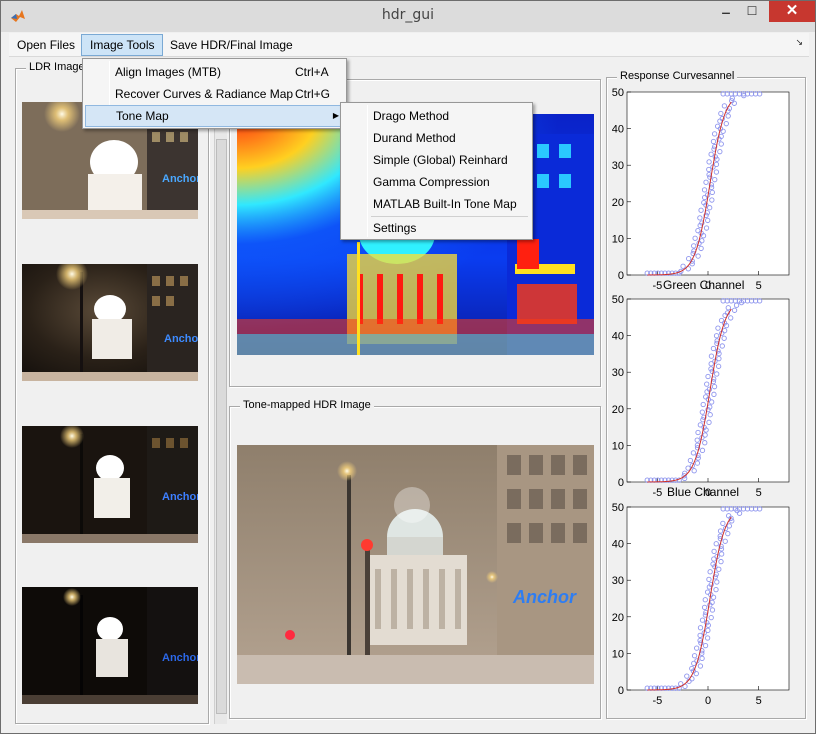 Image resolution: width=816 pixels, height=734 pixels. I want to click on red-channel-plot: 50 40 30 20 10 0 -5 0 5, so click(701, 189).